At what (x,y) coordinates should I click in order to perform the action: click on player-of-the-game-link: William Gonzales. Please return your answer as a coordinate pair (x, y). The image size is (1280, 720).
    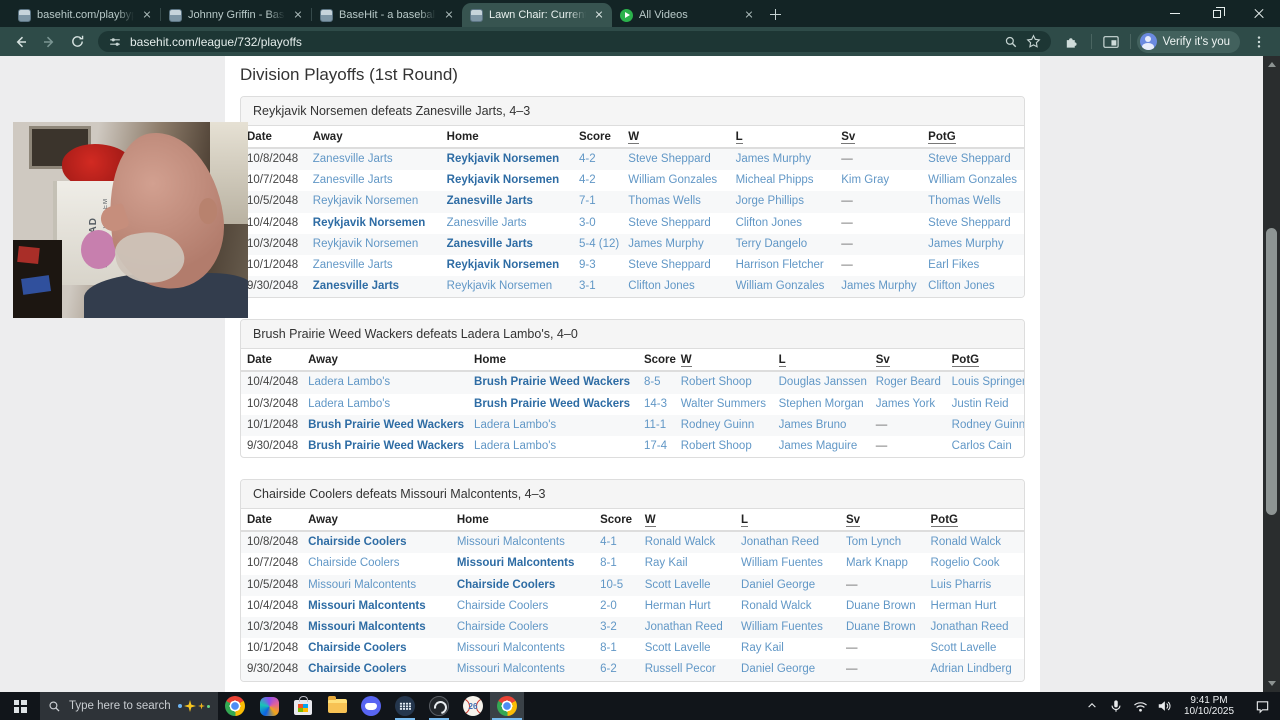
    Looking at the image, I should click on (972, 180).